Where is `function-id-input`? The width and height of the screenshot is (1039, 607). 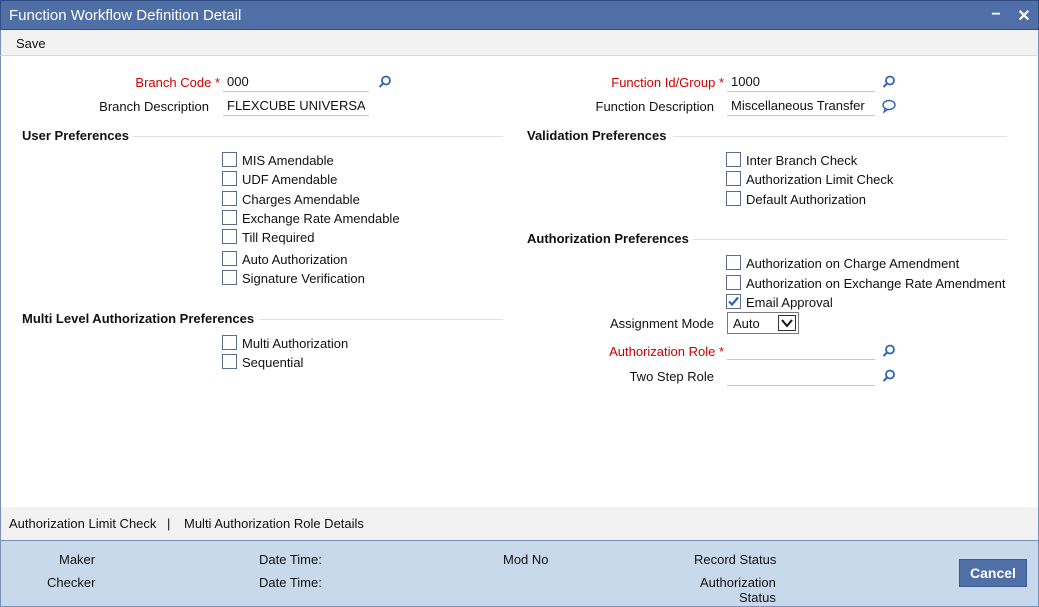
function-id-input is located at coordinates (801, 81).